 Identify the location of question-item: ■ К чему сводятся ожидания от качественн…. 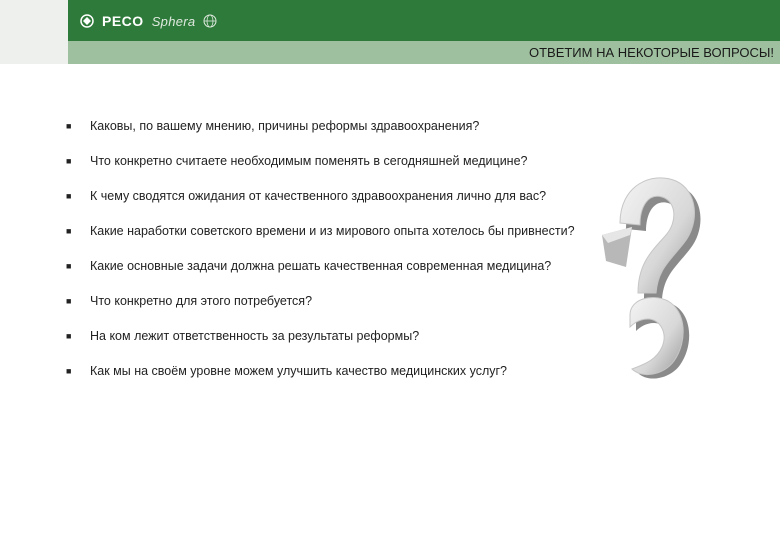
(322, 196).